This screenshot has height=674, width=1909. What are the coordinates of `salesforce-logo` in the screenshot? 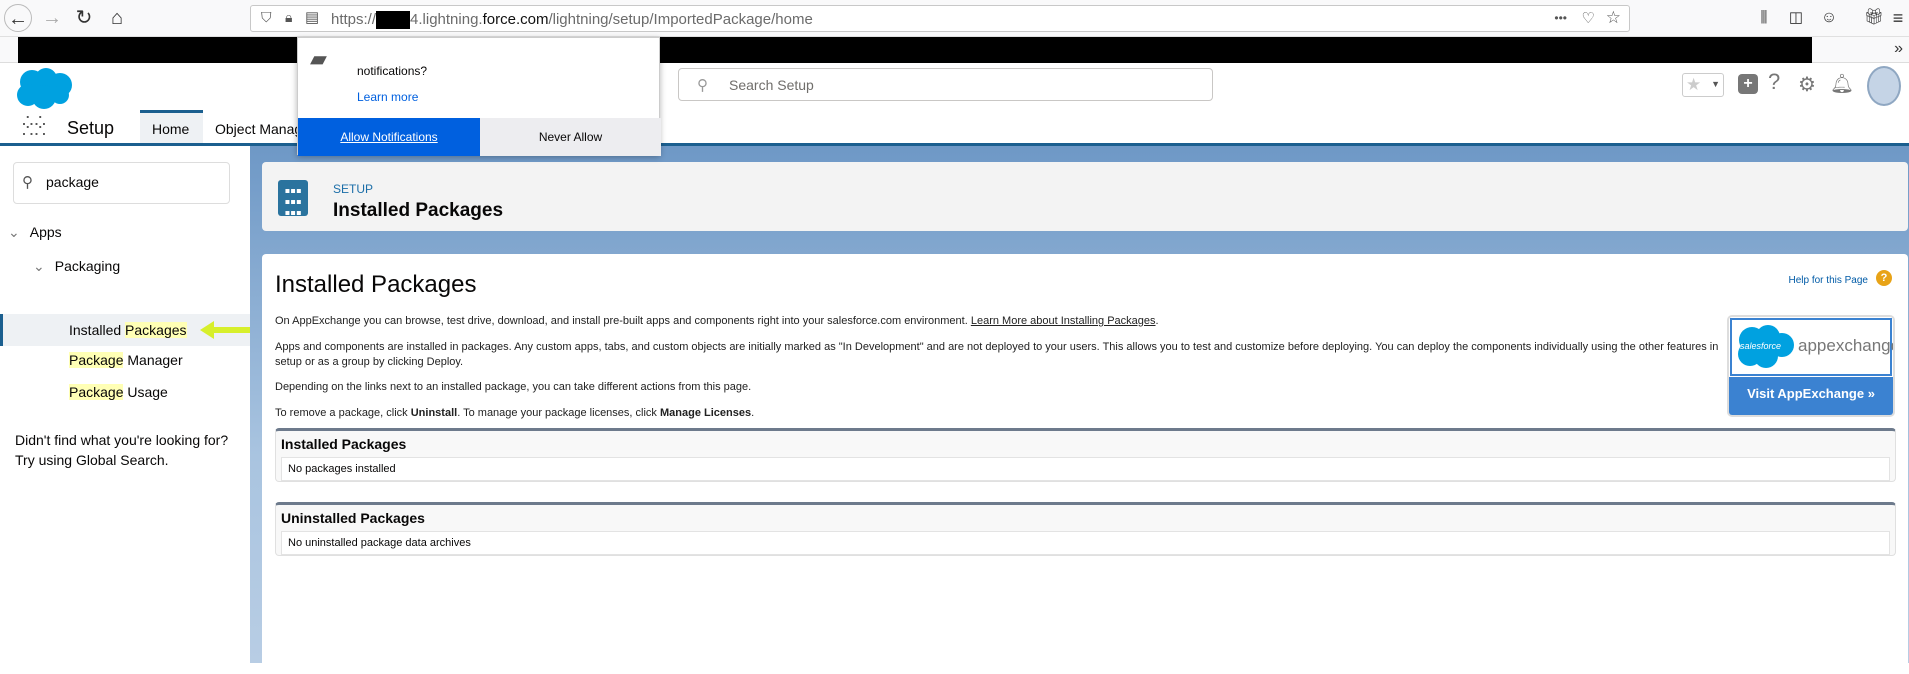 It's located at (44, 88).